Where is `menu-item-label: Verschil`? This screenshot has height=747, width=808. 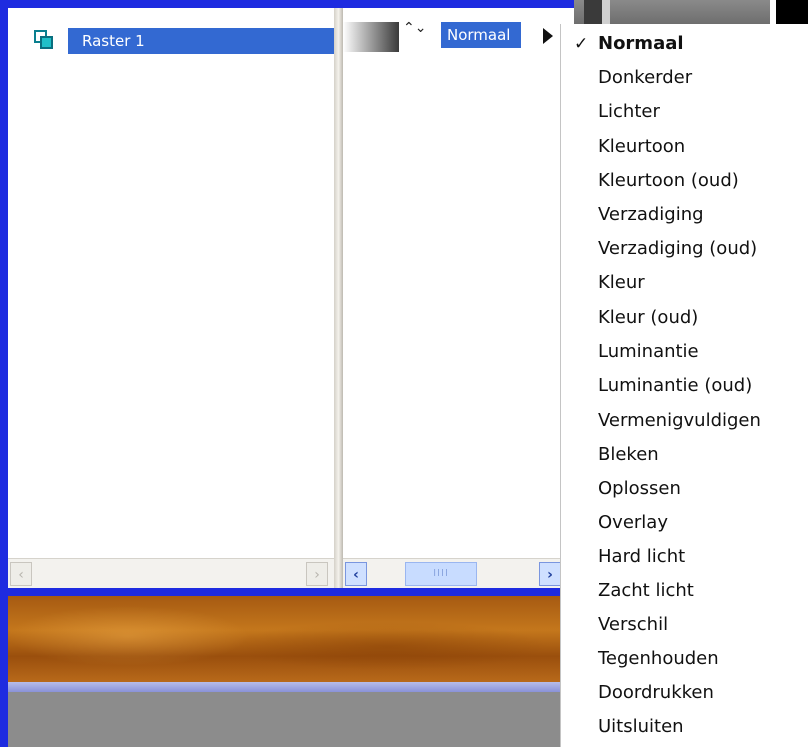
menu-item-label: Verschil is located at coordinates (633, 624).